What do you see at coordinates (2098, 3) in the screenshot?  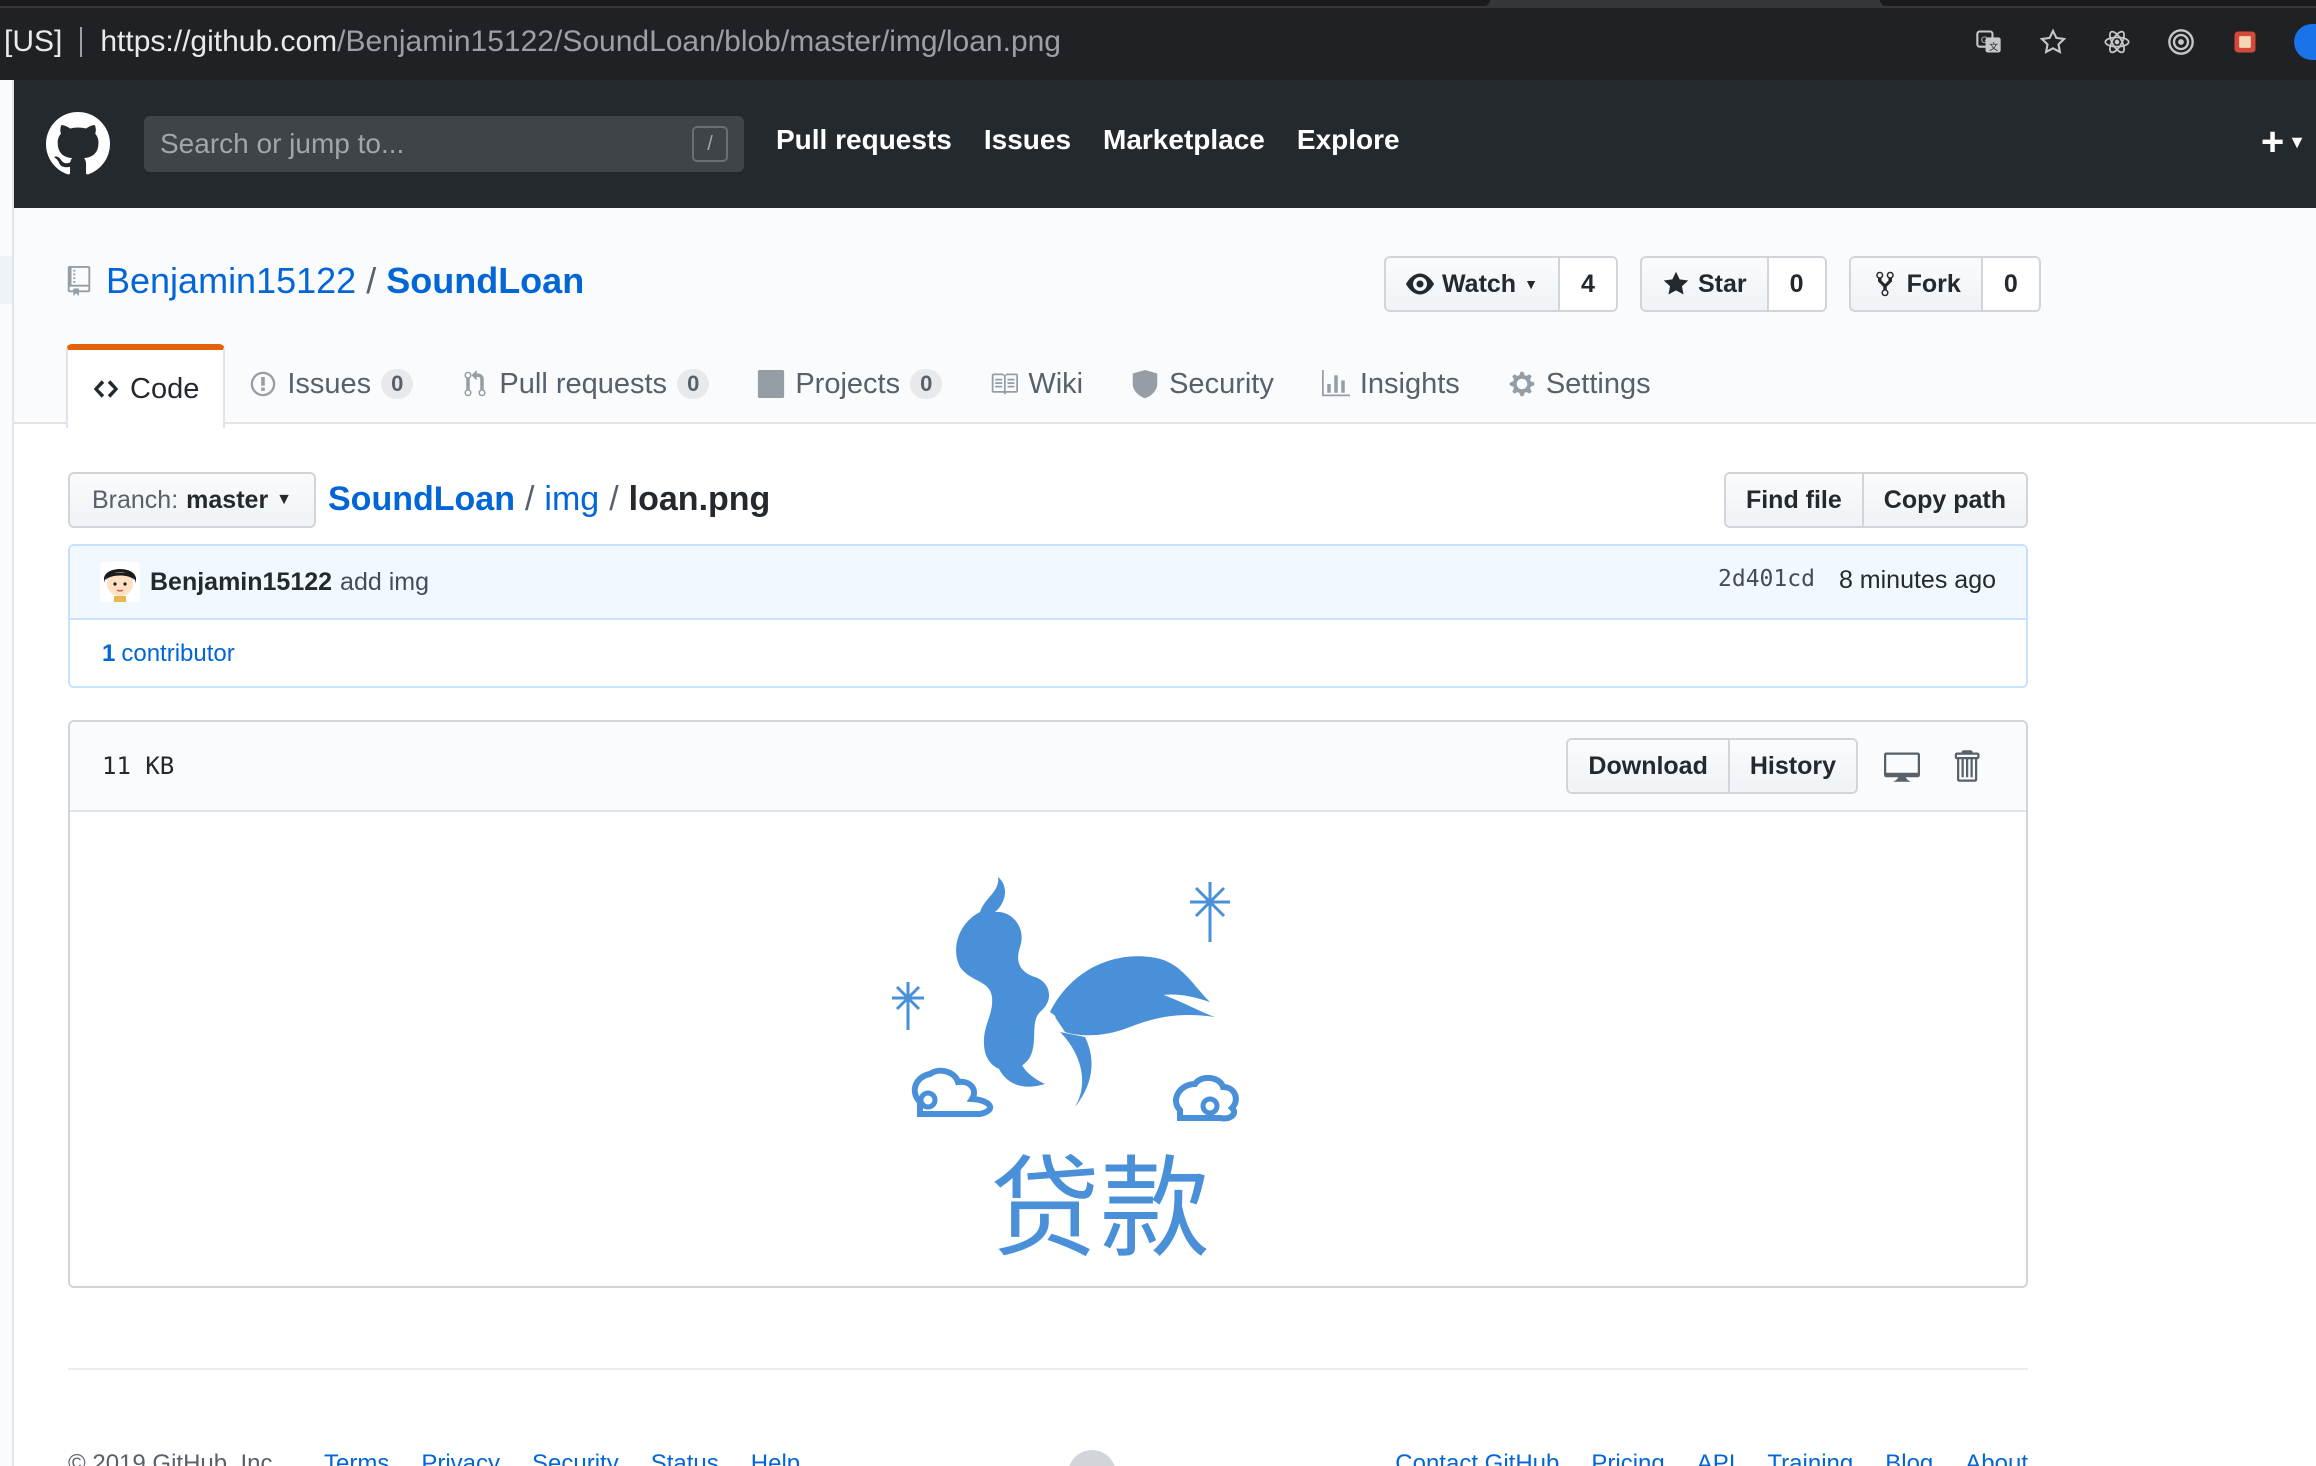 I see `browser-tab-right` at bounding box center [2098, 3].